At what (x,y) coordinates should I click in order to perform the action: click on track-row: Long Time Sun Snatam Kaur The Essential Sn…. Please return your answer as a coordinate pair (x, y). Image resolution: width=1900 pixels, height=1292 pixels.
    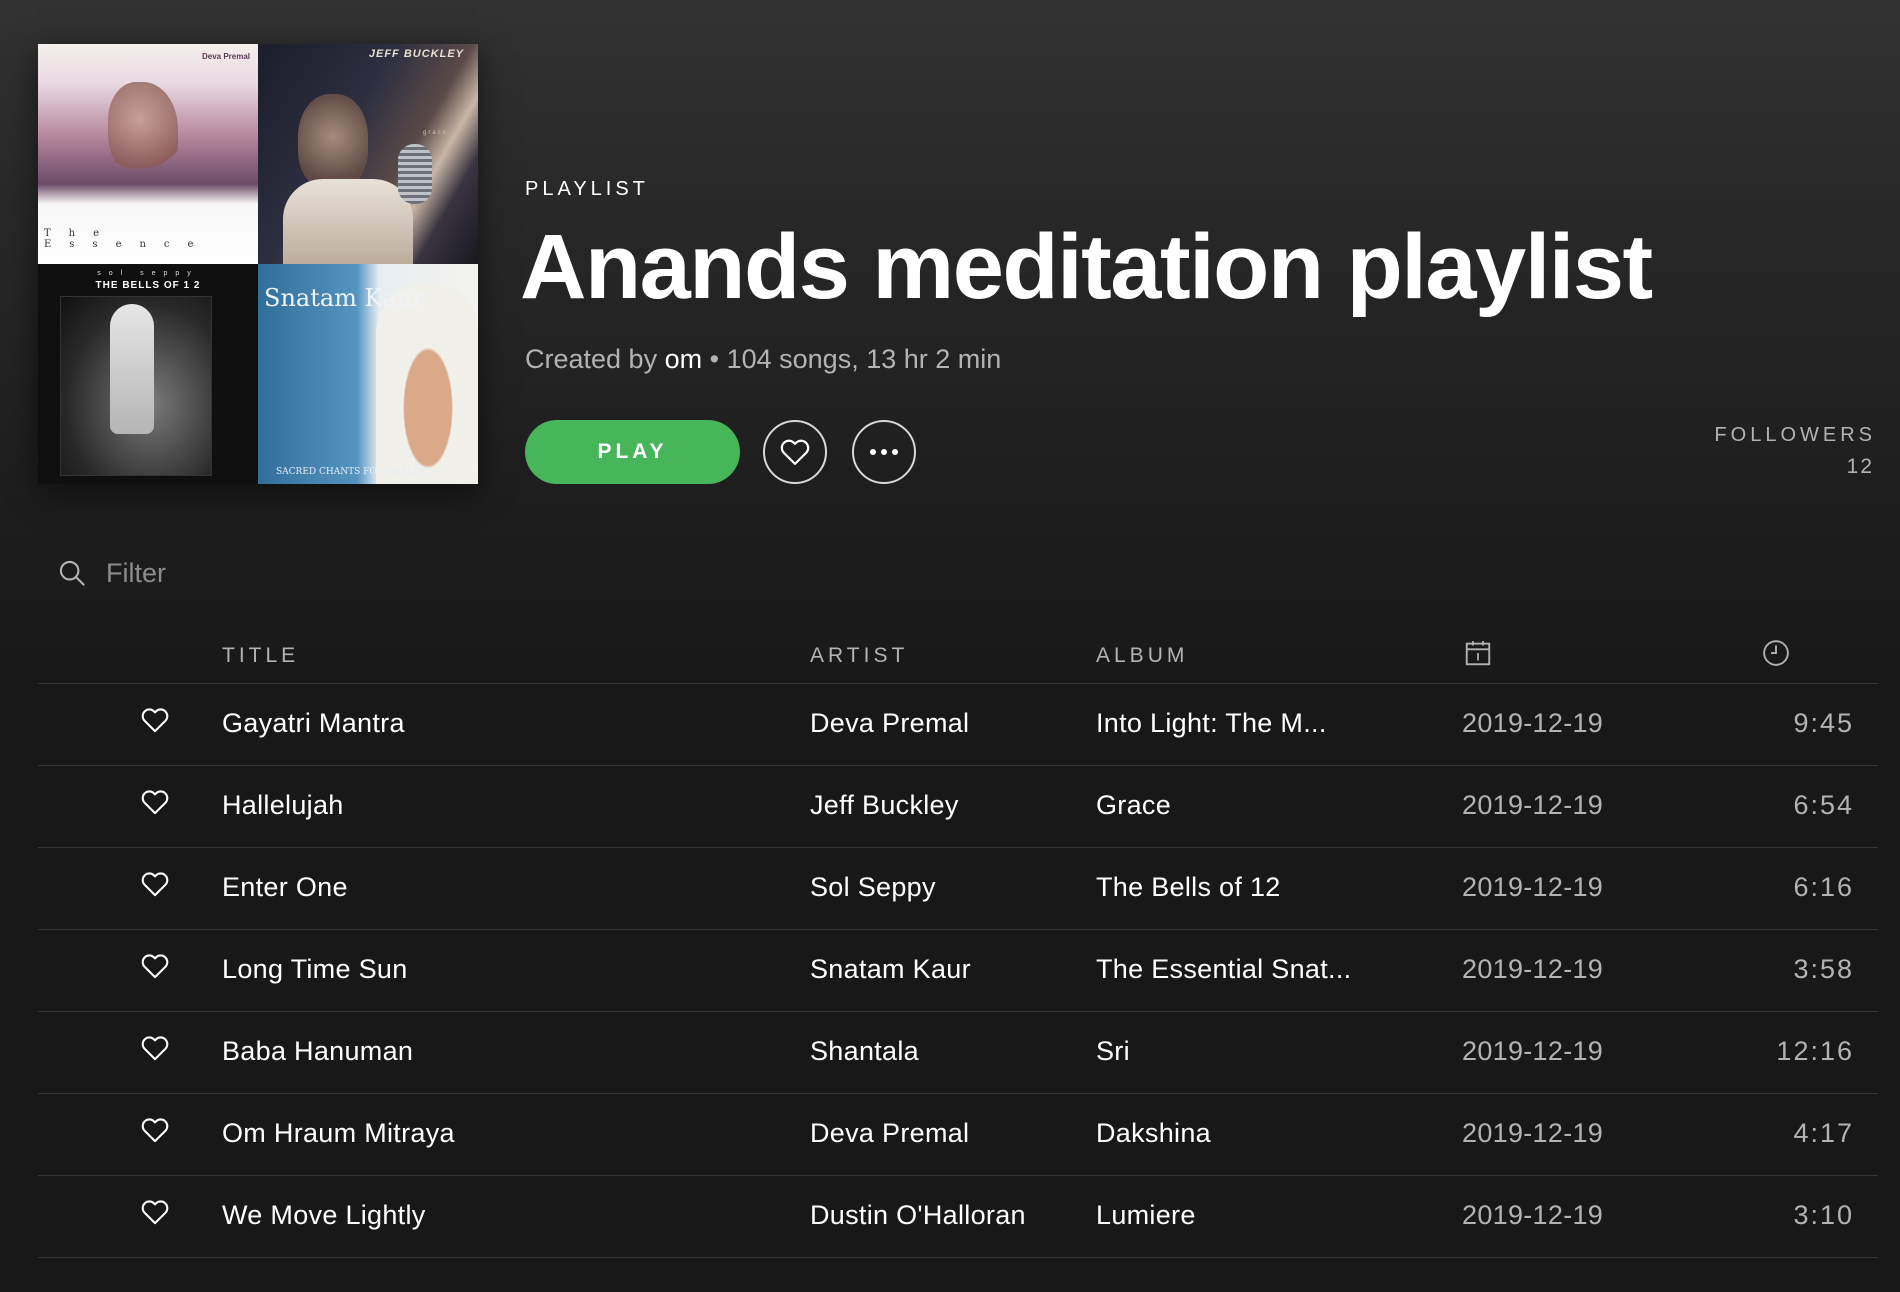
    Looking at the image, I should click on (958, 971).